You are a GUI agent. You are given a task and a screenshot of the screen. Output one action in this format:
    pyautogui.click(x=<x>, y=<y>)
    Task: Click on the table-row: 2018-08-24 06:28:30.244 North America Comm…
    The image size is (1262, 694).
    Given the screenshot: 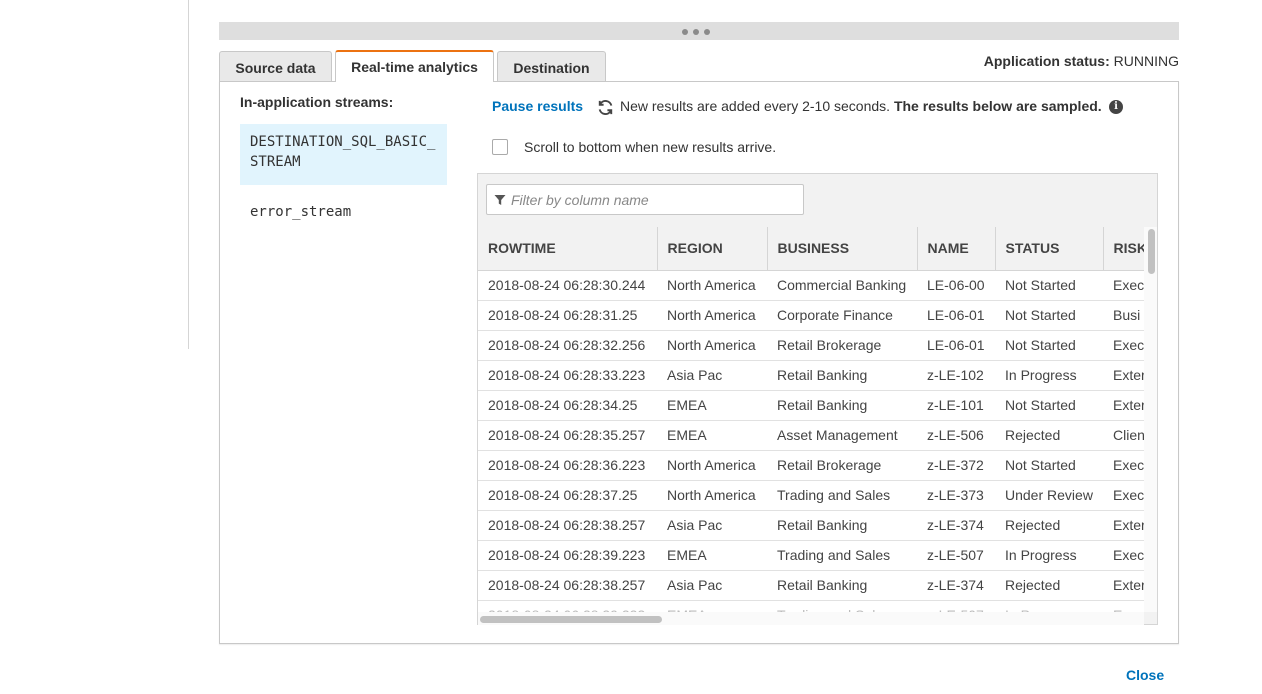 What is the action you would take?
    pyautogui.click(x=811, y=285)
    